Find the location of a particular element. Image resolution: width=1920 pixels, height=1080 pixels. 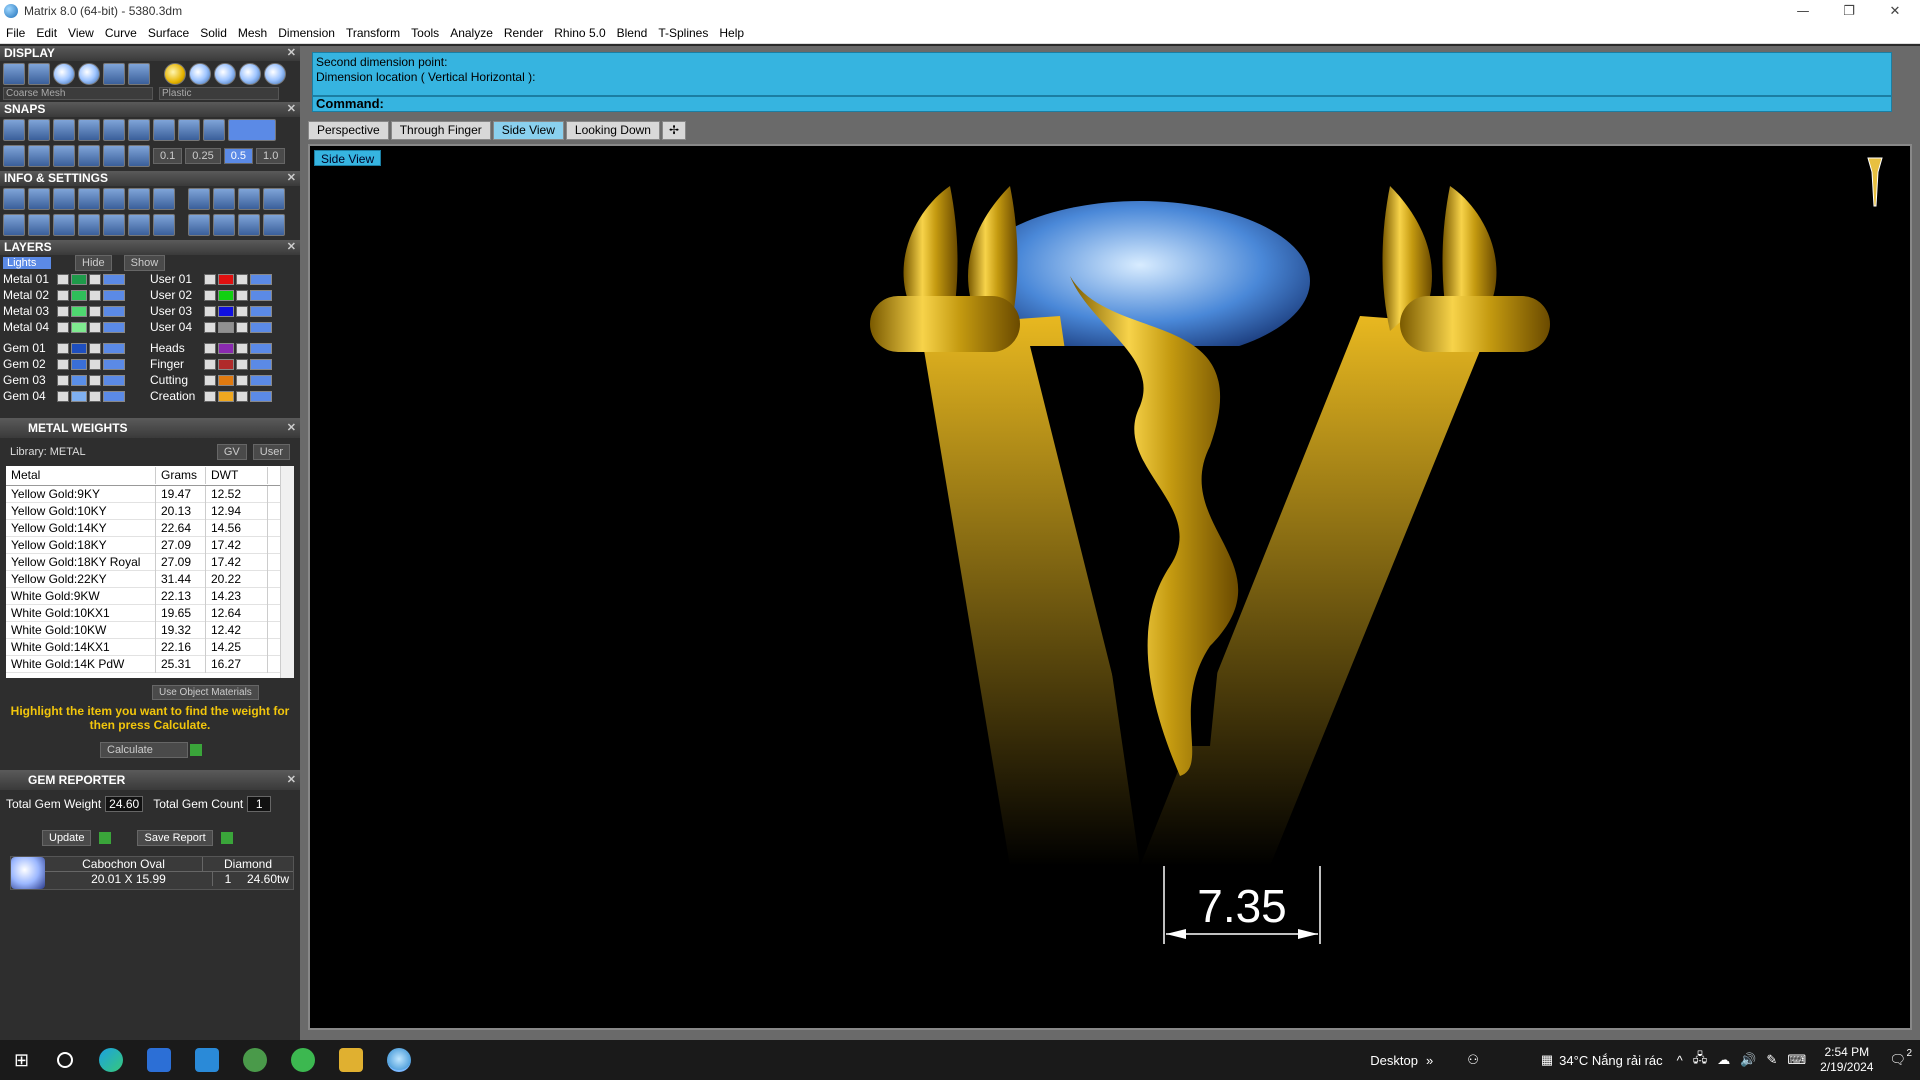

quad-snap-icon is located at coordinates (164, 130).